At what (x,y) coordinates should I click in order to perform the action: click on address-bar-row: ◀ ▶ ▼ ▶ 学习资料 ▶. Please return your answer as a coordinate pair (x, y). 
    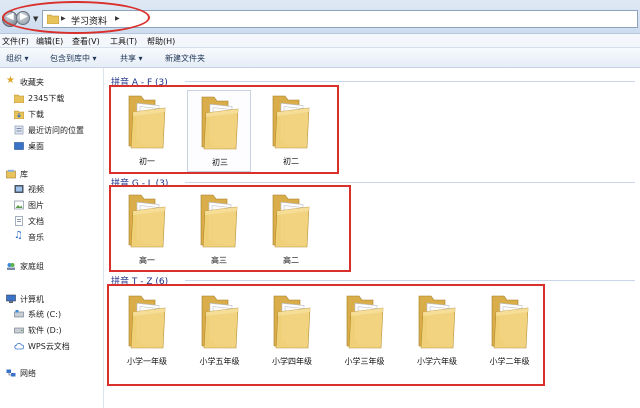
    Looking at the image, I should click on (320, 17).